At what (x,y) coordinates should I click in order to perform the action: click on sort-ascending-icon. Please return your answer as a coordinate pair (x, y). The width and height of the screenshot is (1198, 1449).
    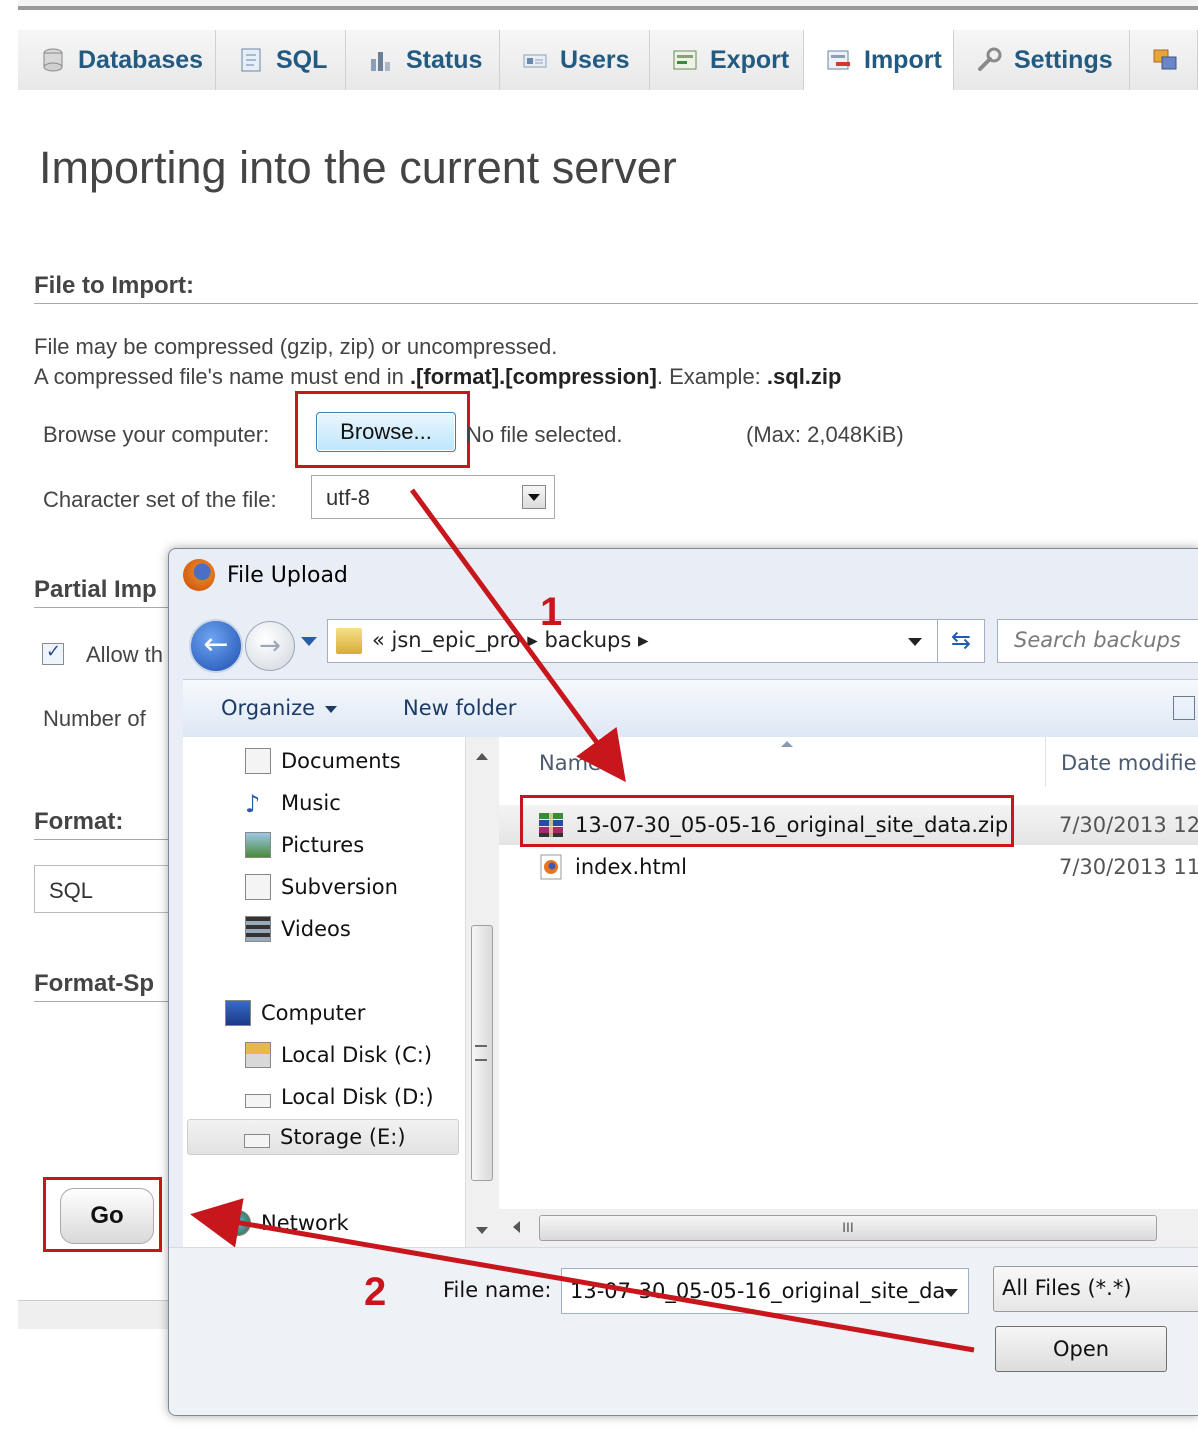
    Looking at the image, I should click on (787, 744).